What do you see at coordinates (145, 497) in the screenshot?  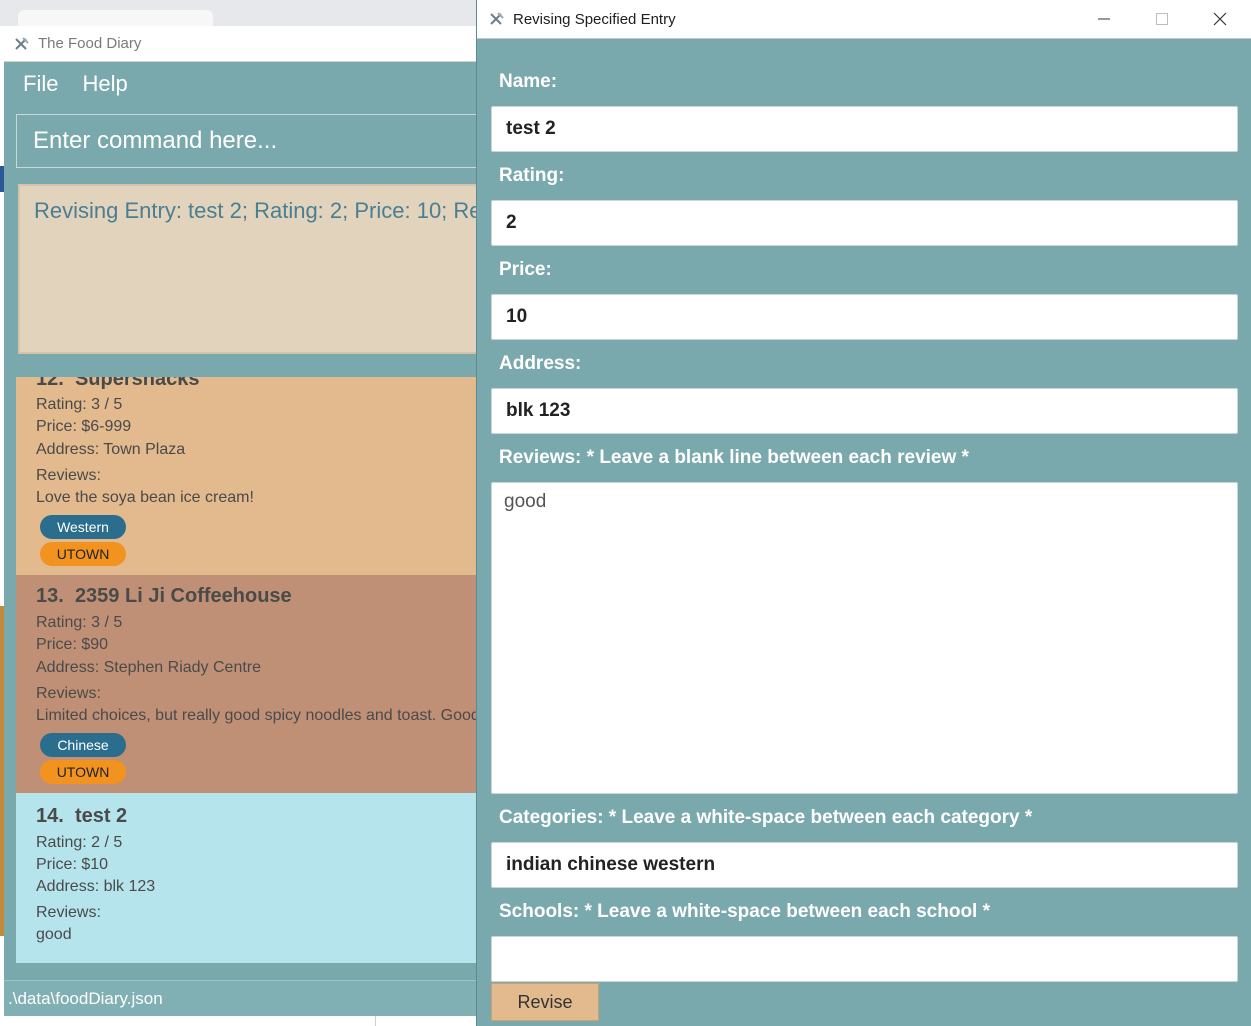 I see `entry-review: Love the soya bean ice cream!` at bounding box center [145, 497].